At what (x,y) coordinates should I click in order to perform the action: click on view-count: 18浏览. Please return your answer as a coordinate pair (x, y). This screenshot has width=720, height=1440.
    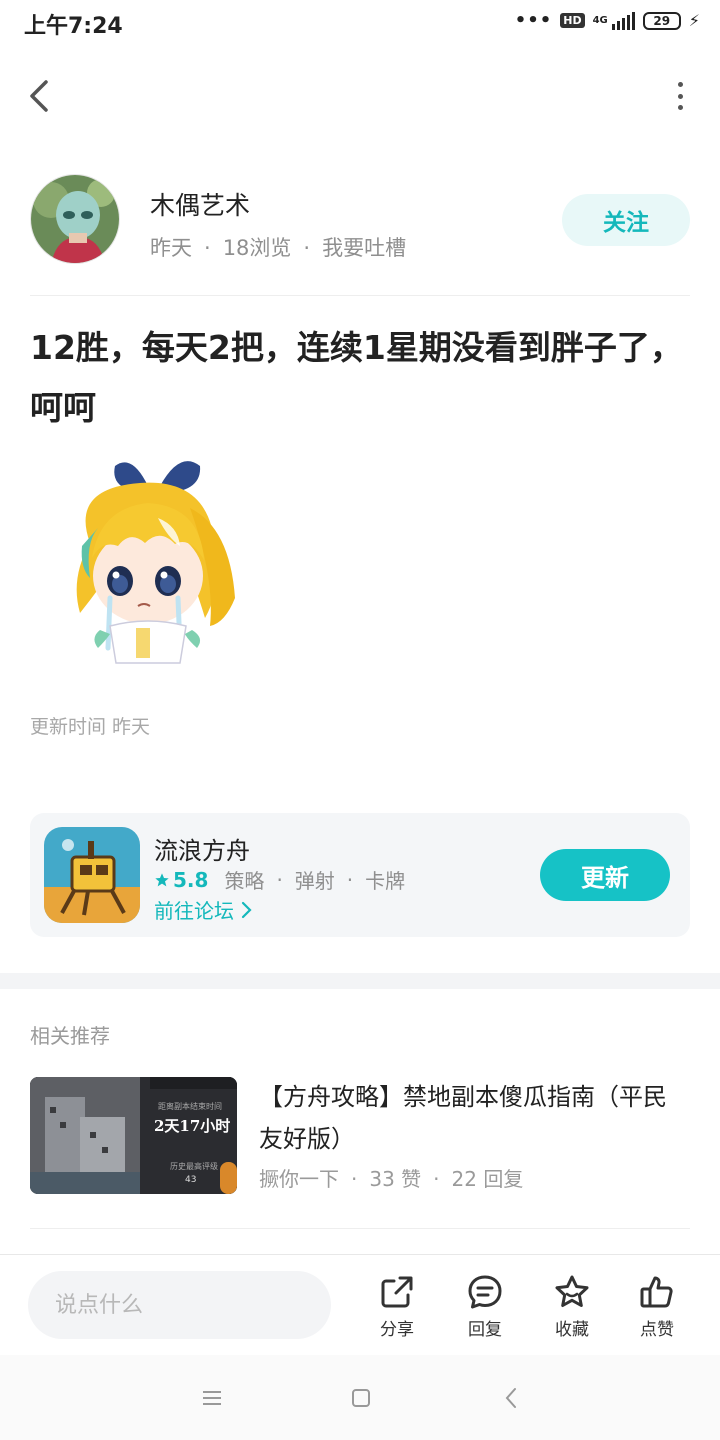
    Looking at the image, I should click on (257, 248).